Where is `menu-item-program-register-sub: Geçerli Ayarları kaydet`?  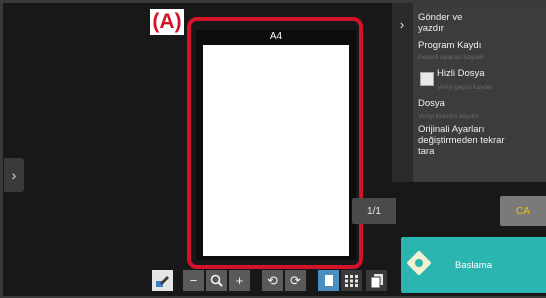
menu-item-program-register-sub: Geçerli Ayarları kaydet is located at coordinates (451, 57).